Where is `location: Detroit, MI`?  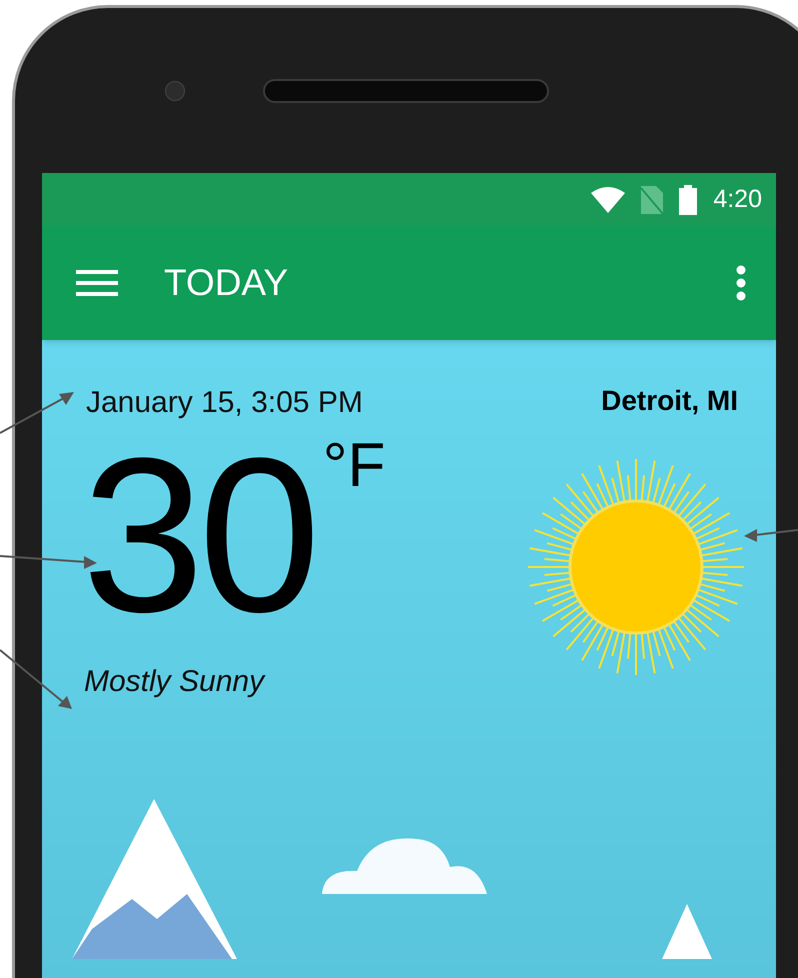 location: Detroit, MI is located at coordinates (669, 401).